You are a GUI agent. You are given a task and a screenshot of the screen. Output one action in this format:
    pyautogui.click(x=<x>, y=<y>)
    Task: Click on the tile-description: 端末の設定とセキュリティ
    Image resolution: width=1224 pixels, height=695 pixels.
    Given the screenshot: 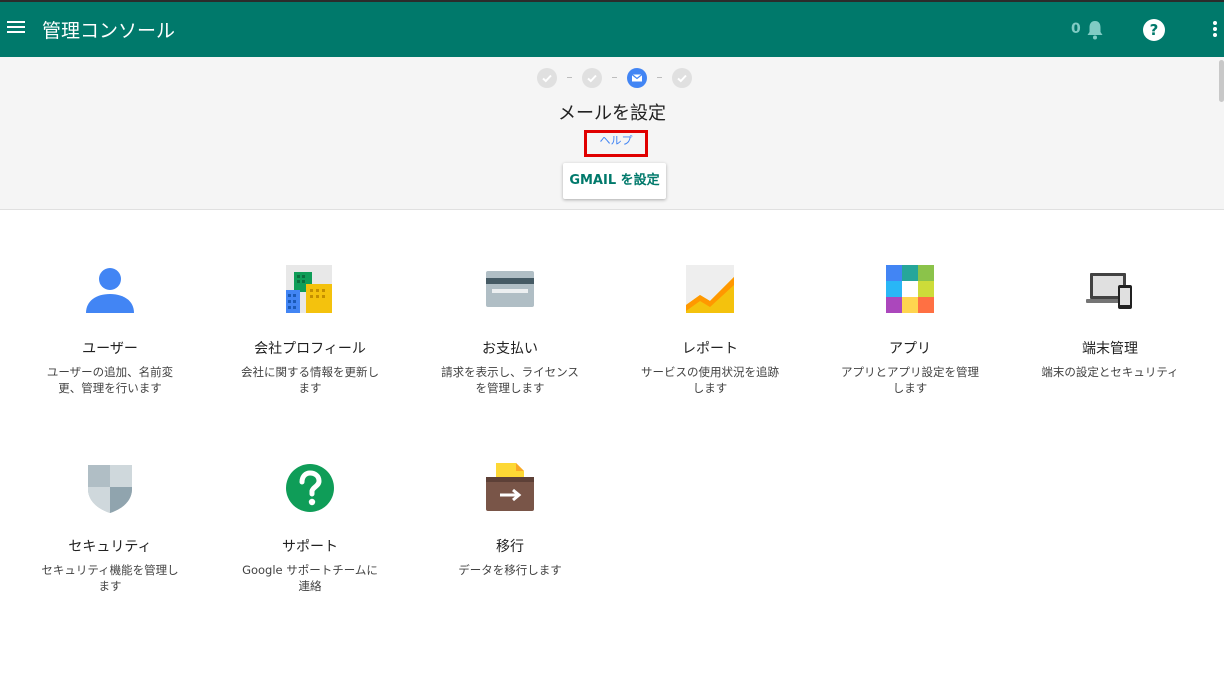 What is the action you would take?
    pyautogui.click(x=1110, y=372)
    